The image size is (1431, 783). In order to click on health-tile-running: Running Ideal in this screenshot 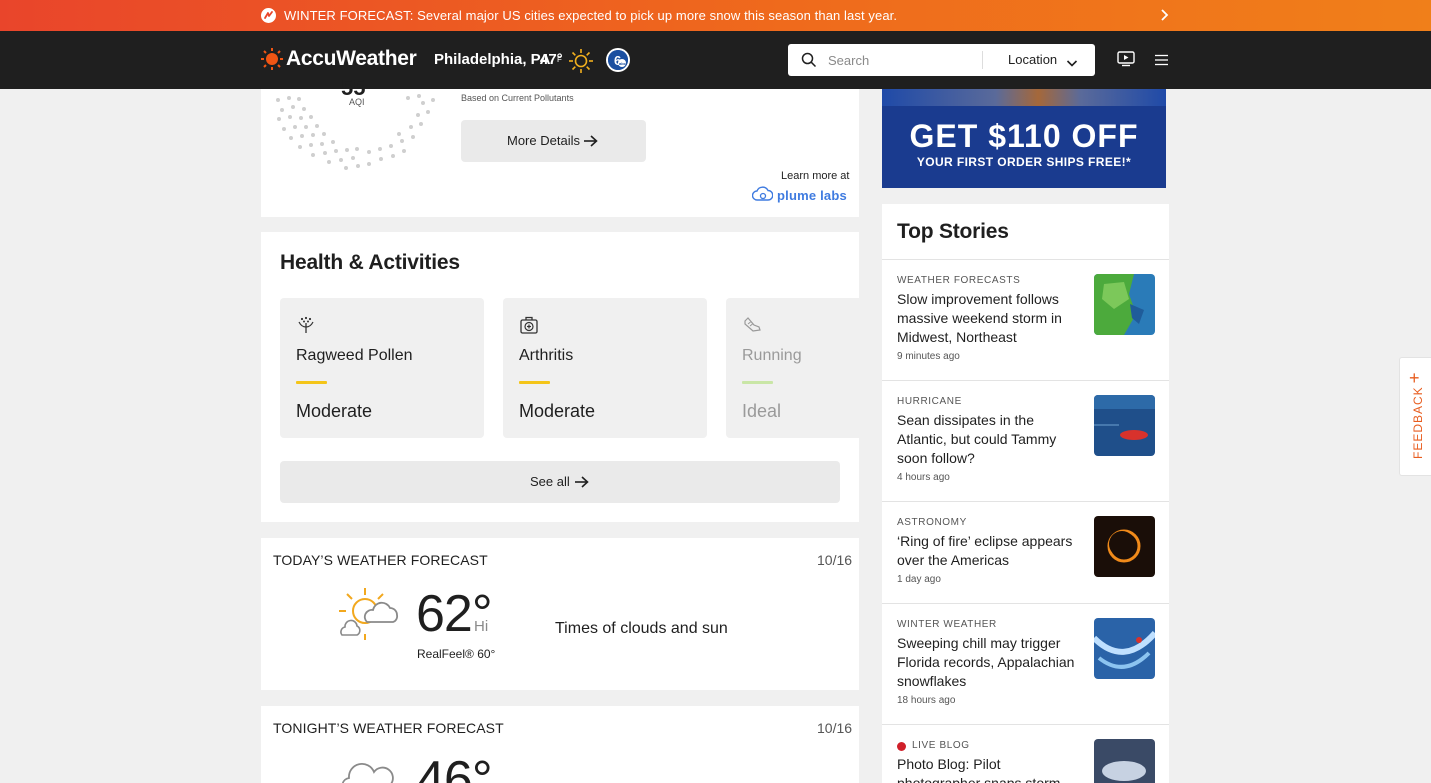, I will do `click(792, 368)`.